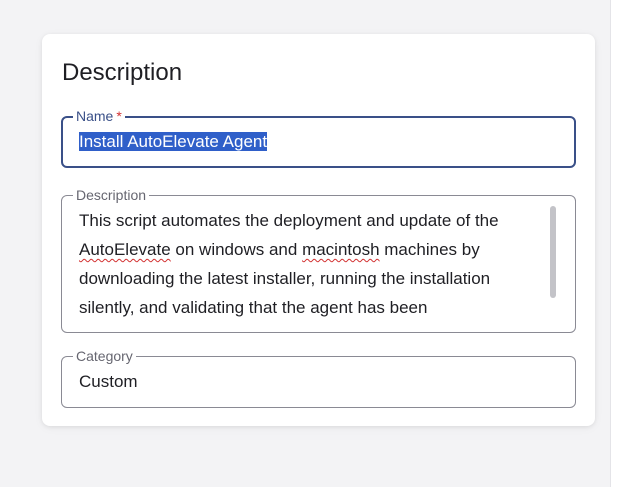  I want to click on description-misspelled-word: AutoElevate, so click(125, 249).